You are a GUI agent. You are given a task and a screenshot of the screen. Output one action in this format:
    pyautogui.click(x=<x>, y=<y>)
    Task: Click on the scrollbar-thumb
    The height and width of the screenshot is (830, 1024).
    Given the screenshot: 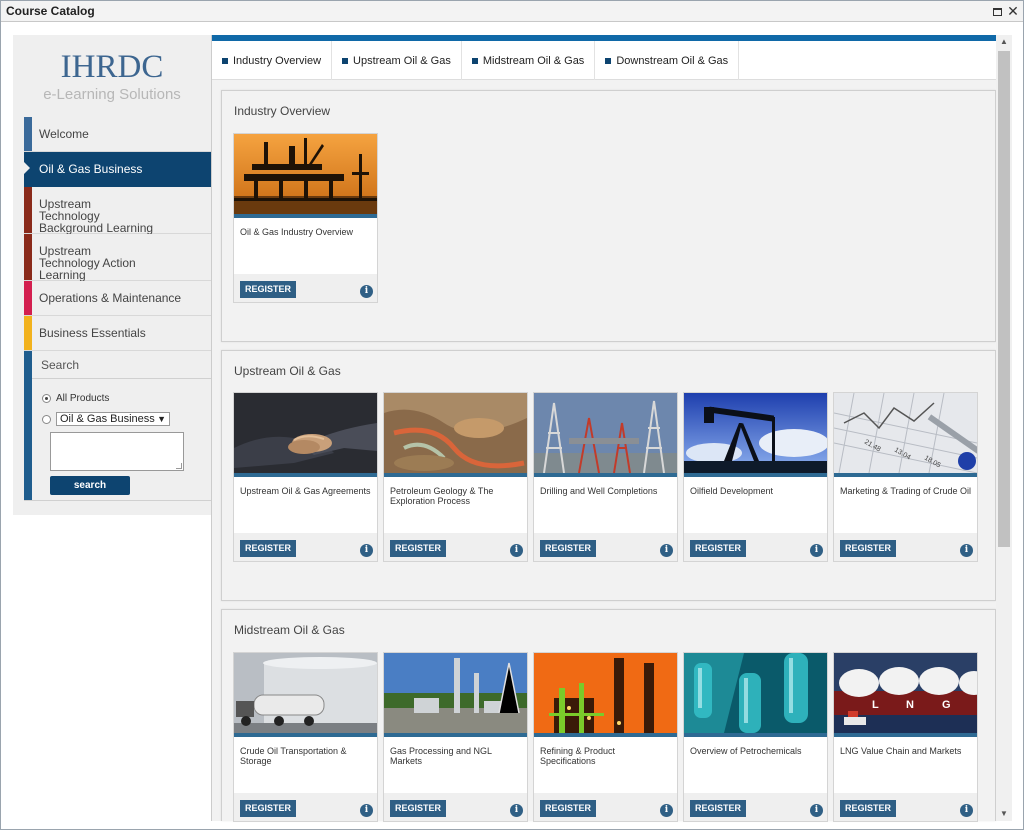 What is the action you would take?
    pyautogui.click(x=1004, y=299)
    